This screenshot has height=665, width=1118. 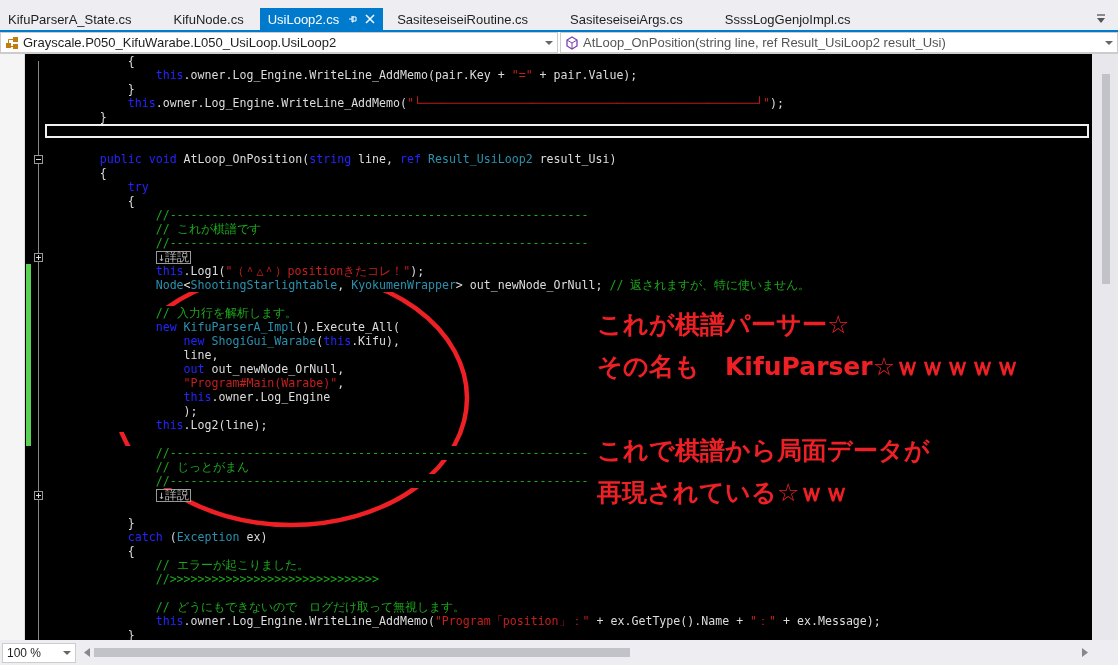 I want to click on annotation-text: 再現されている☆ｗｗ, so click(x=724, y=493).